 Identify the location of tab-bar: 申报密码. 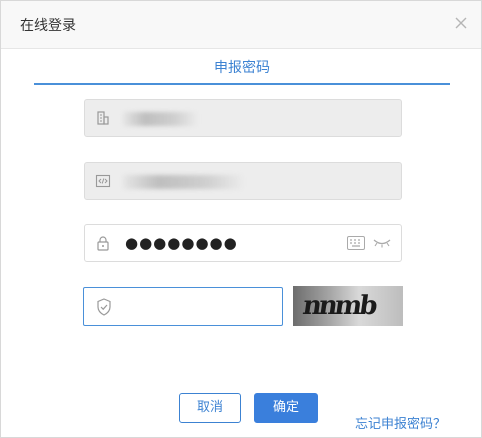
(242, 71).